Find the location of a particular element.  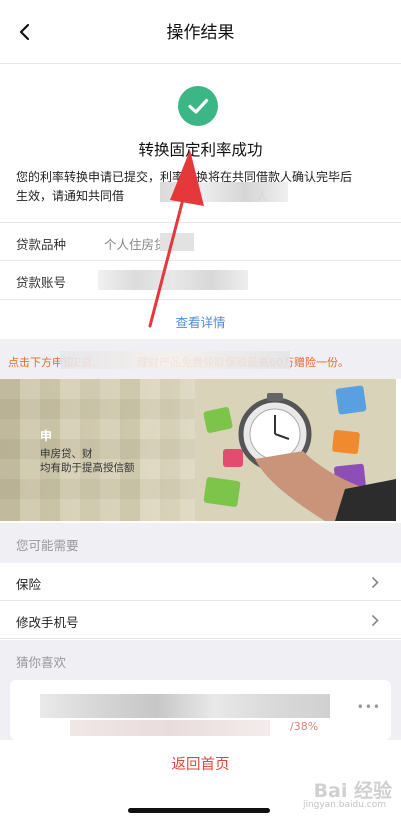

info-row-loan-account: 贷款账号 is located at coordinates (200, 279).